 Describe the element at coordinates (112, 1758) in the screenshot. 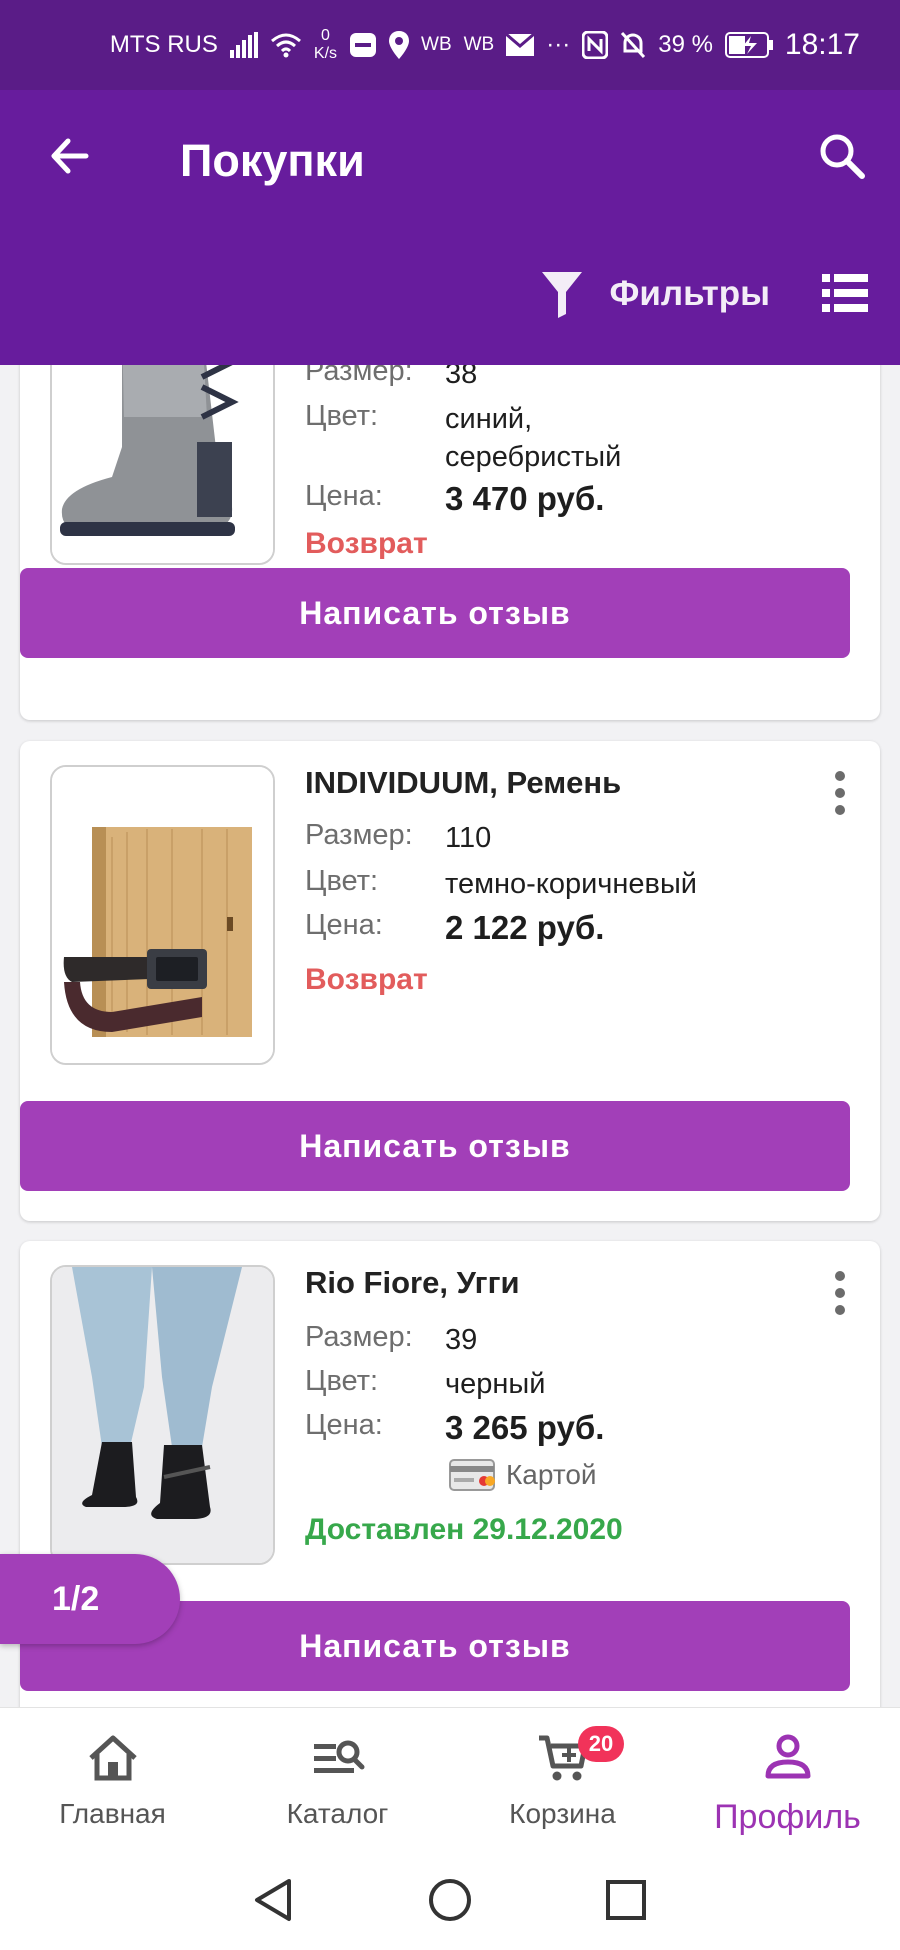

I see `home-icon` at that location.